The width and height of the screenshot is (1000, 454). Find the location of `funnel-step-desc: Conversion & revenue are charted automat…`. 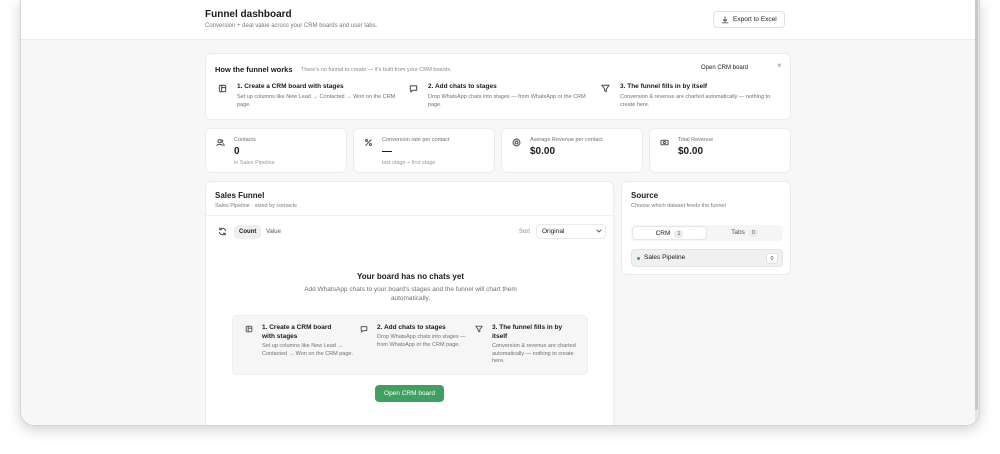

funnel-step-desc: Conversion & revenue are charted automat… is located at coordinates (534, 353).